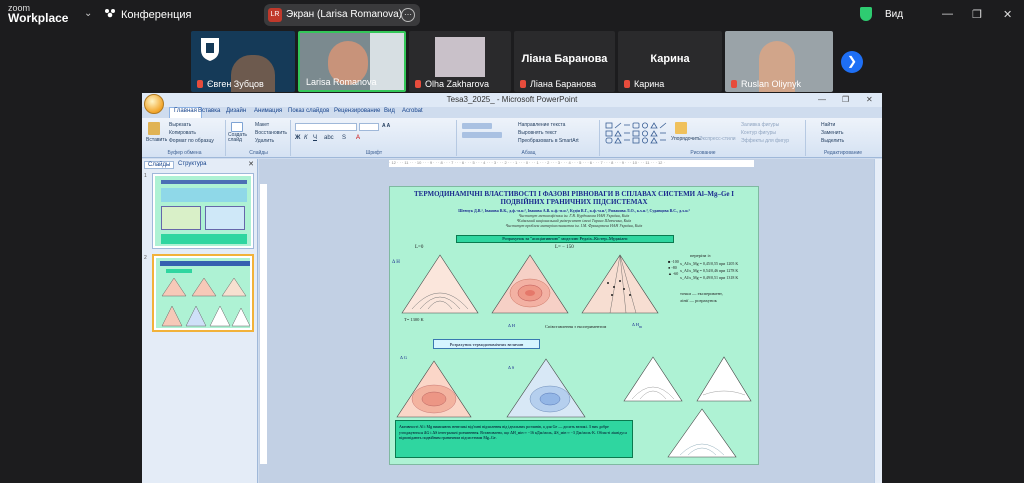 Image resolution: width=1024 pixels, height=483 pixels. I want to click on ppt-window-title: Tesa3_2025_ - Microsoft PowerPoint, so click(512, 99).